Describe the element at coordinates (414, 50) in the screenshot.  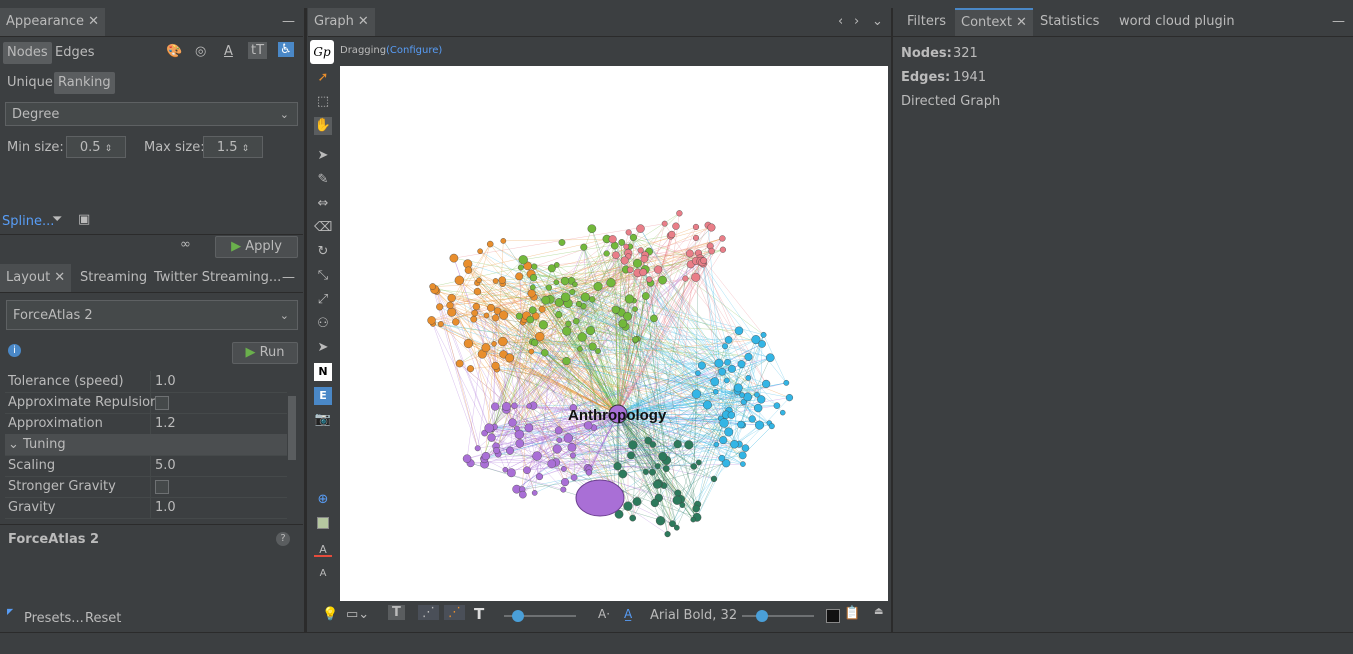
I see `configure-link: (Configure)` at that location.